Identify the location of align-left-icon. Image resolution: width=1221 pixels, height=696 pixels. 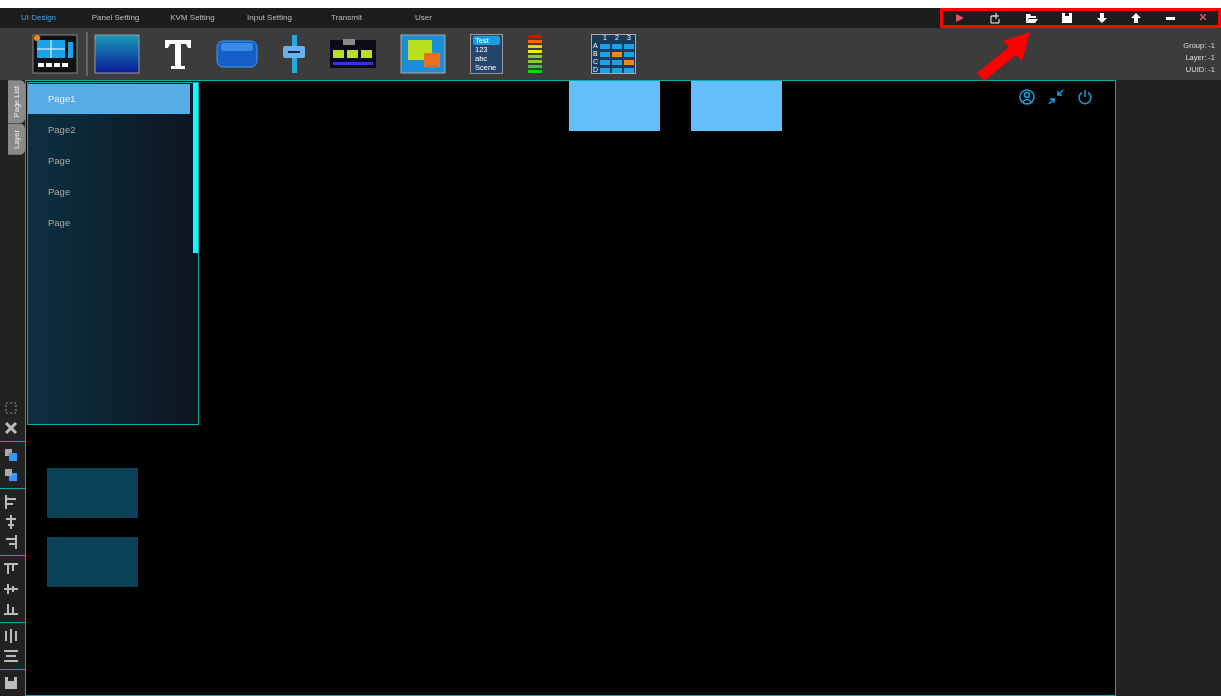
(11, 502).